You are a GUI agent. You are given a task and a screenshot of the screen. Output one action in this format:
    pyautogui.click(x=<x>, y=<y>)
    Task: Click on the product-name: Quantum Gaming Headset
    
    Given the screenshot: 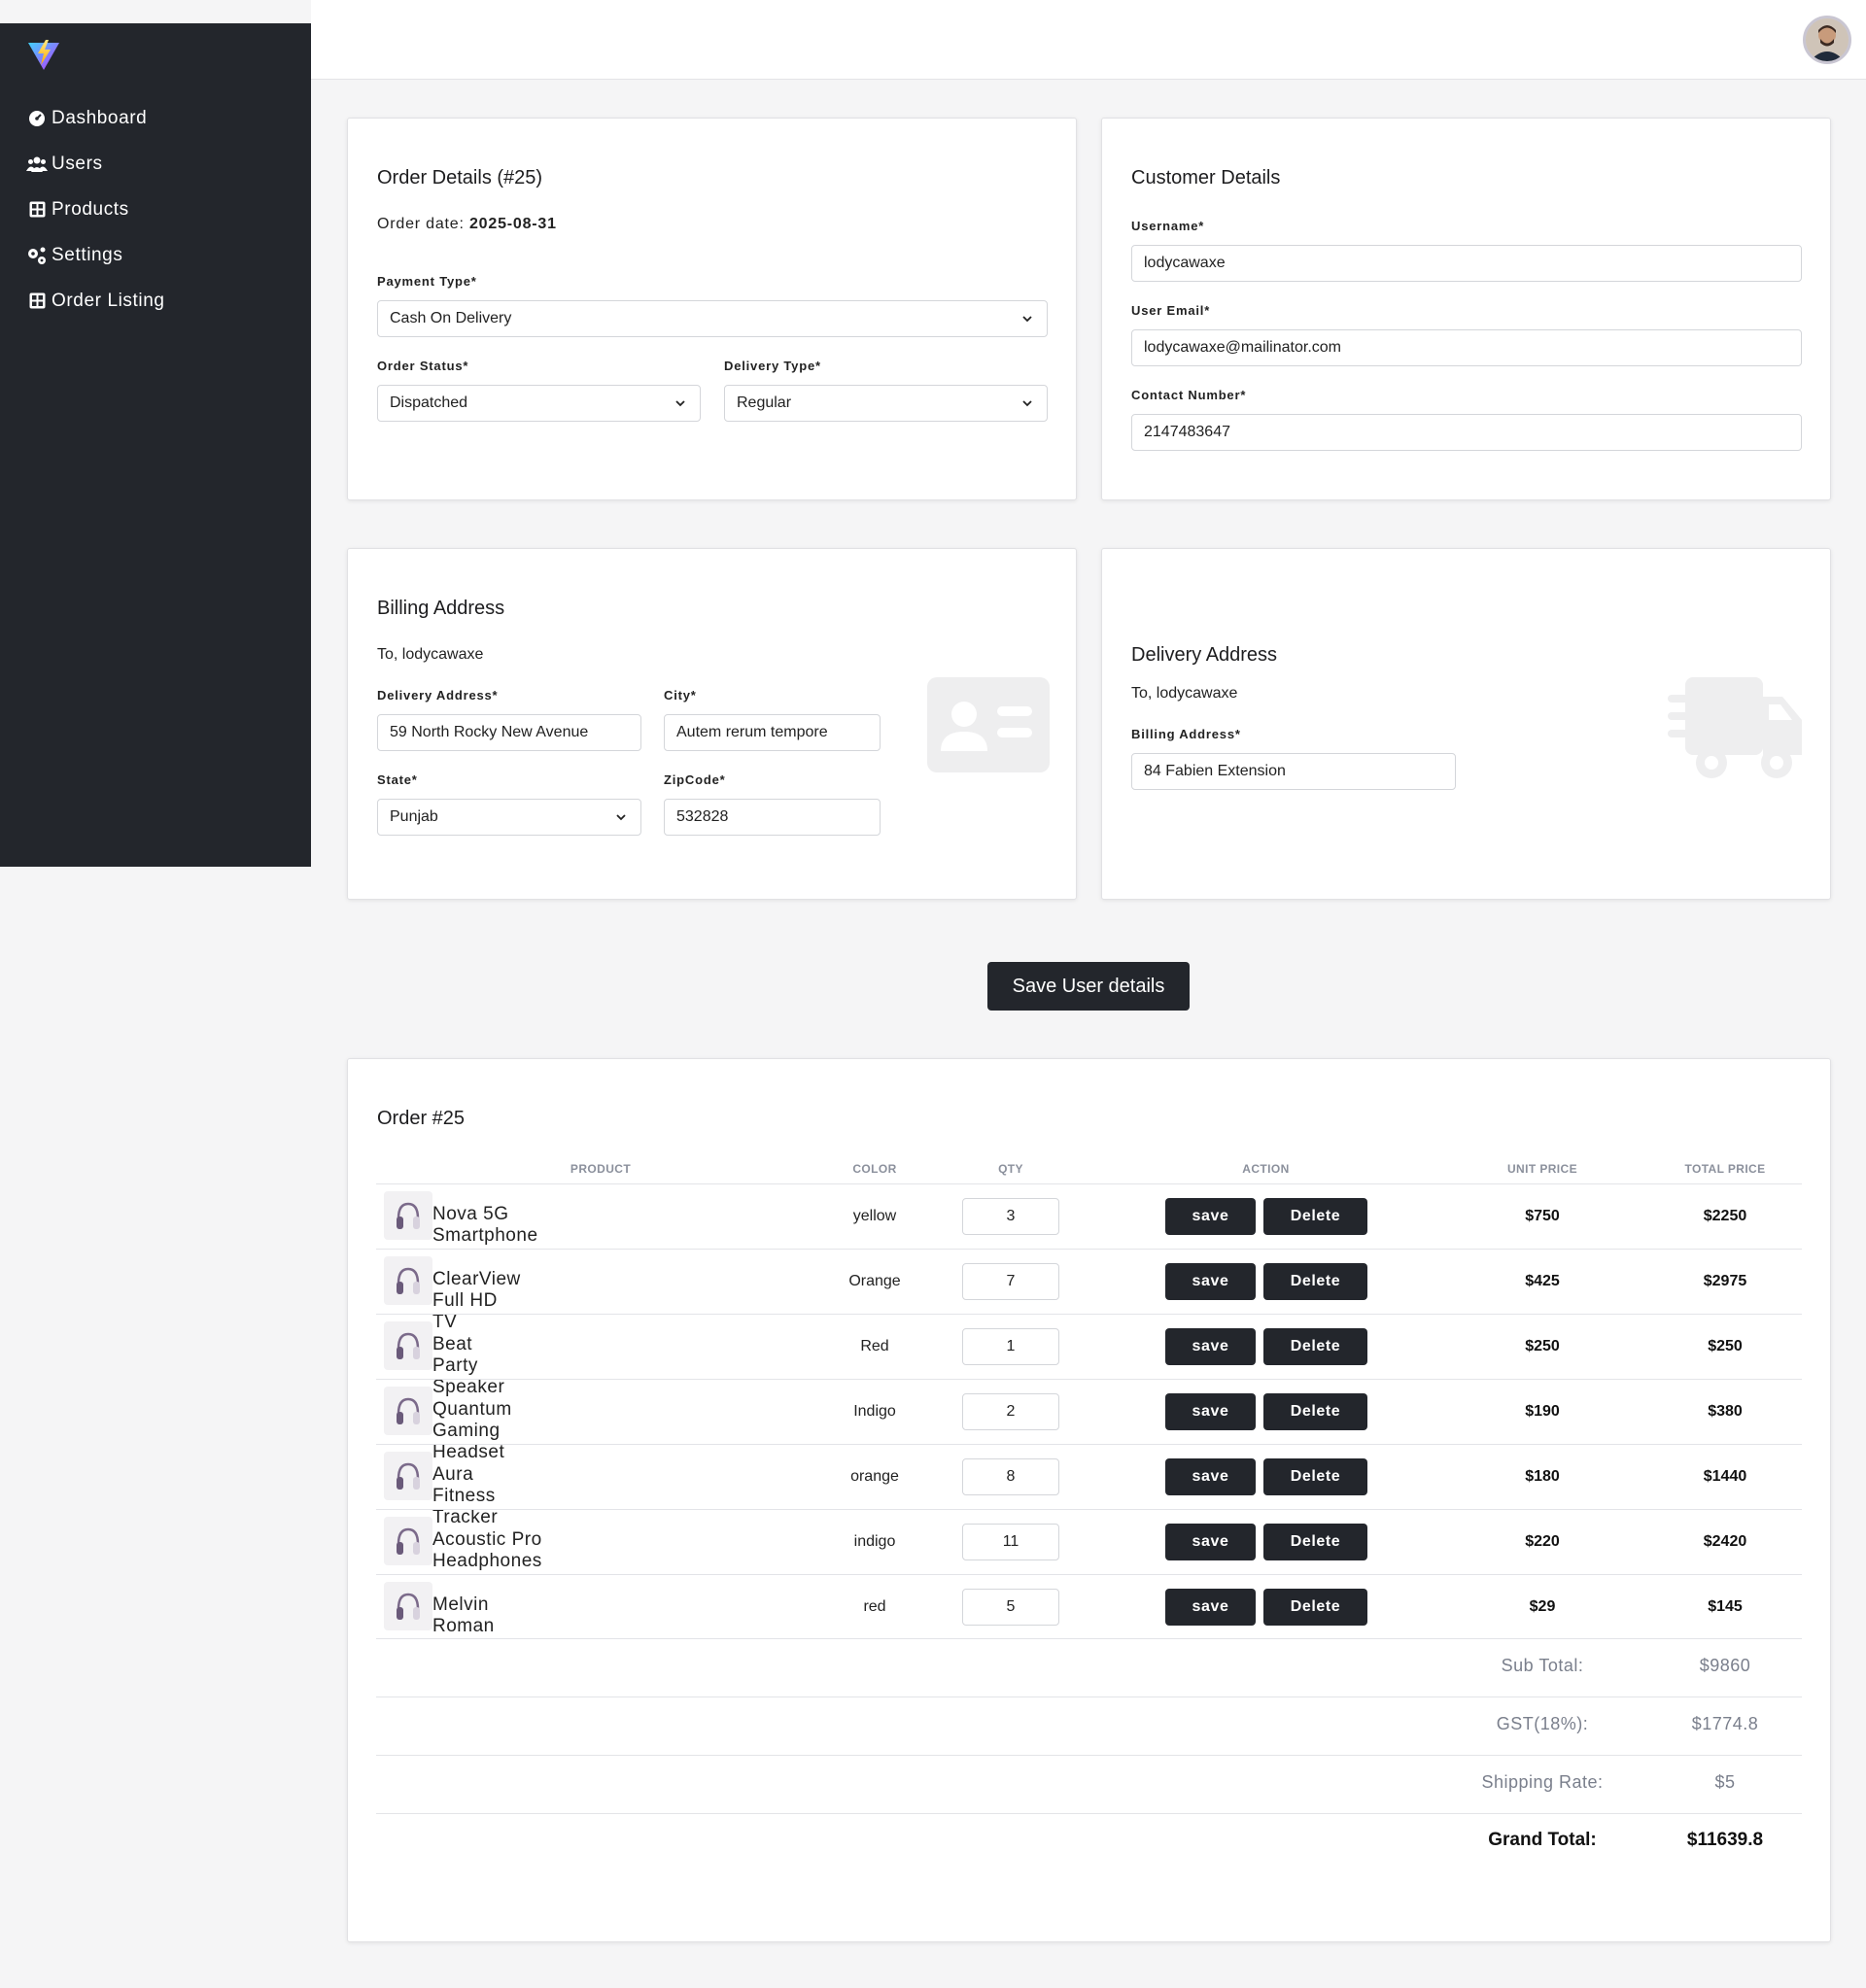 What is the action you would take?
    pyautogui.click(x=472, y=1431)
    